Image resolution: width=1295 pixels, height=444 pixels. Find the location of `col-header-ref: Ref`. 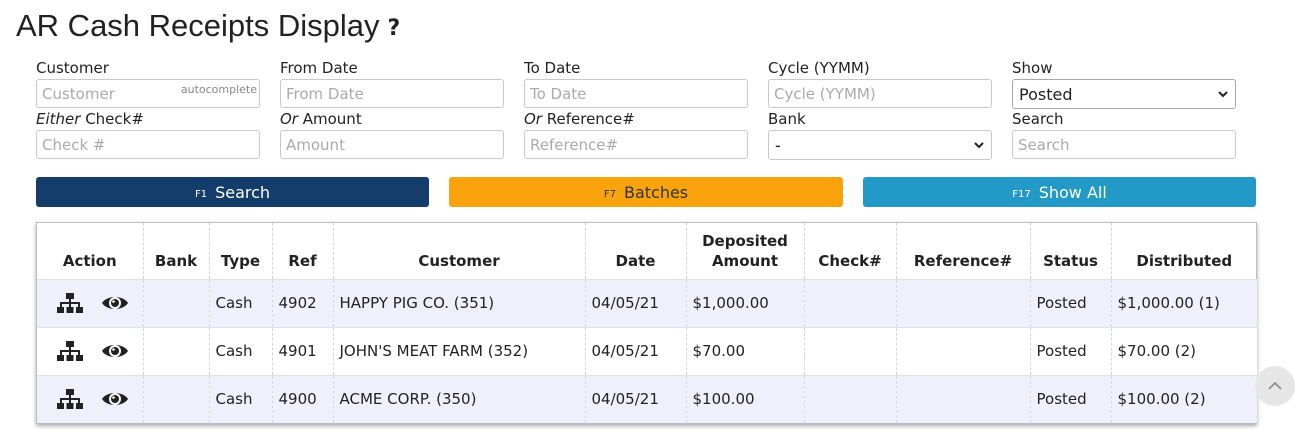

col-header-ref: Ref is located at coordinates (302, 251).